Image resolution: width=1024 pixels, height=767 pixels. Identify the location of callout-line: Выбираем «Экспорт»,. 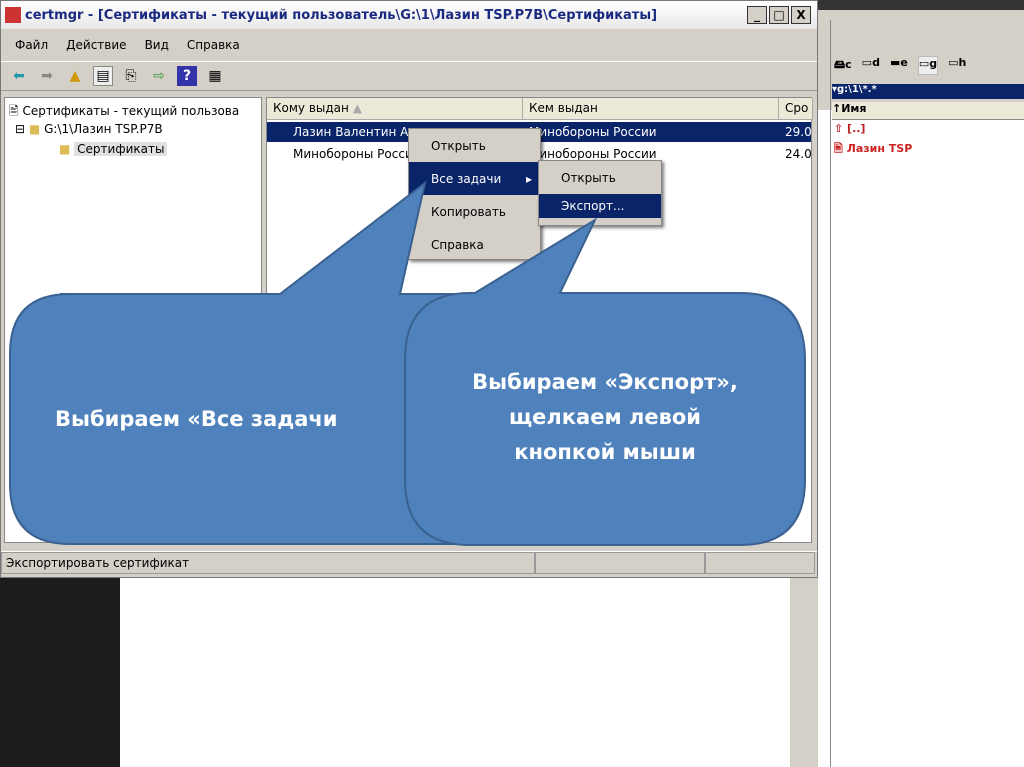
(605, 382).